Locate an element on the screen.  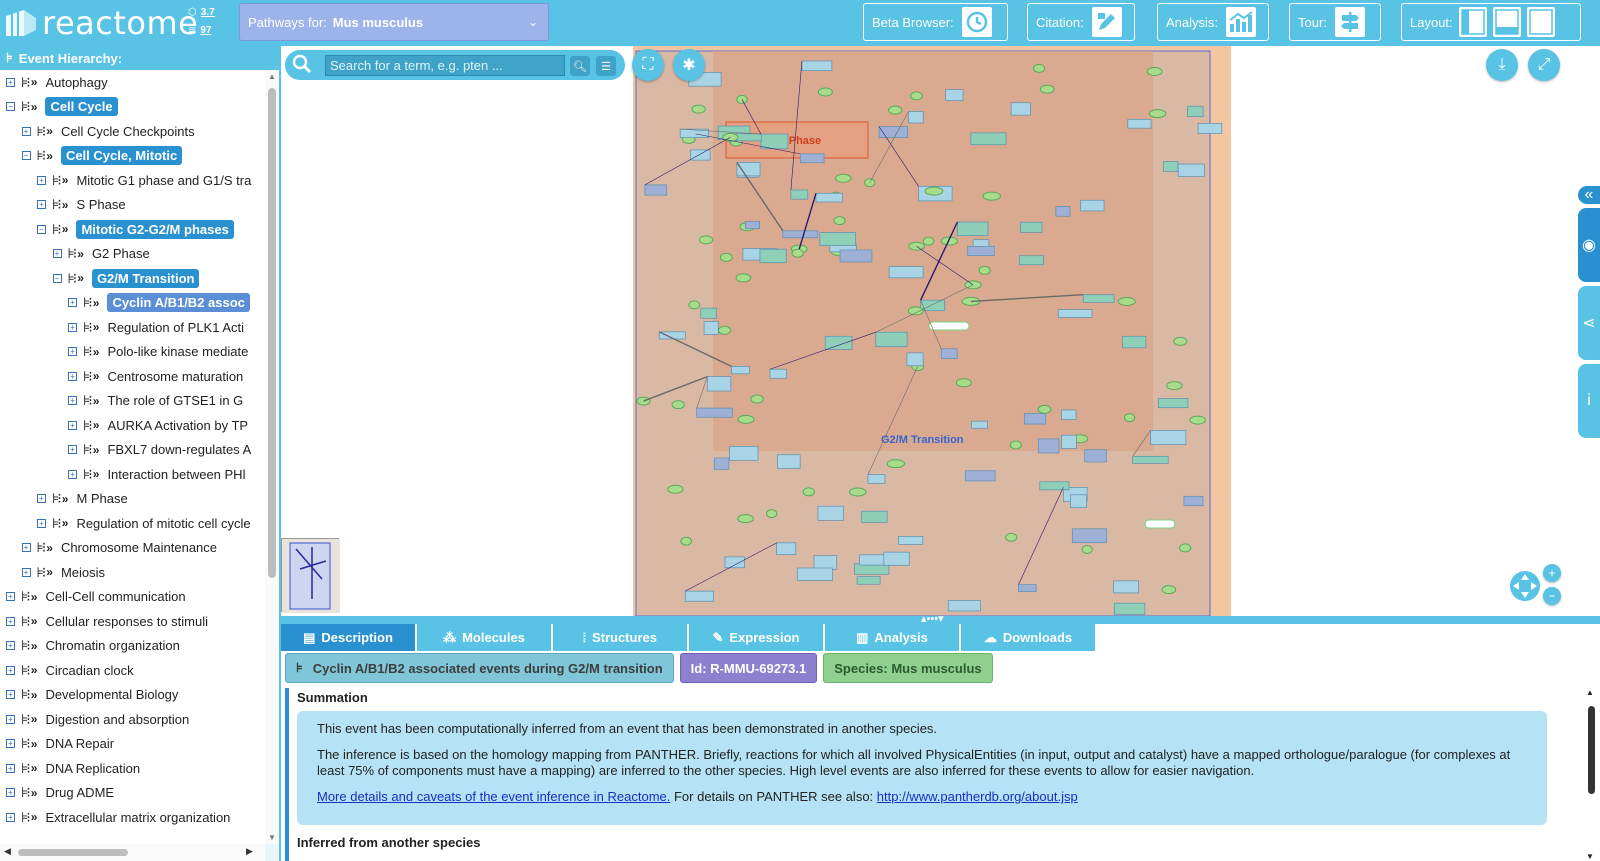
tree-item: + ⊧⁝» Cell-Cell communication is located at coordinates (96, 597).